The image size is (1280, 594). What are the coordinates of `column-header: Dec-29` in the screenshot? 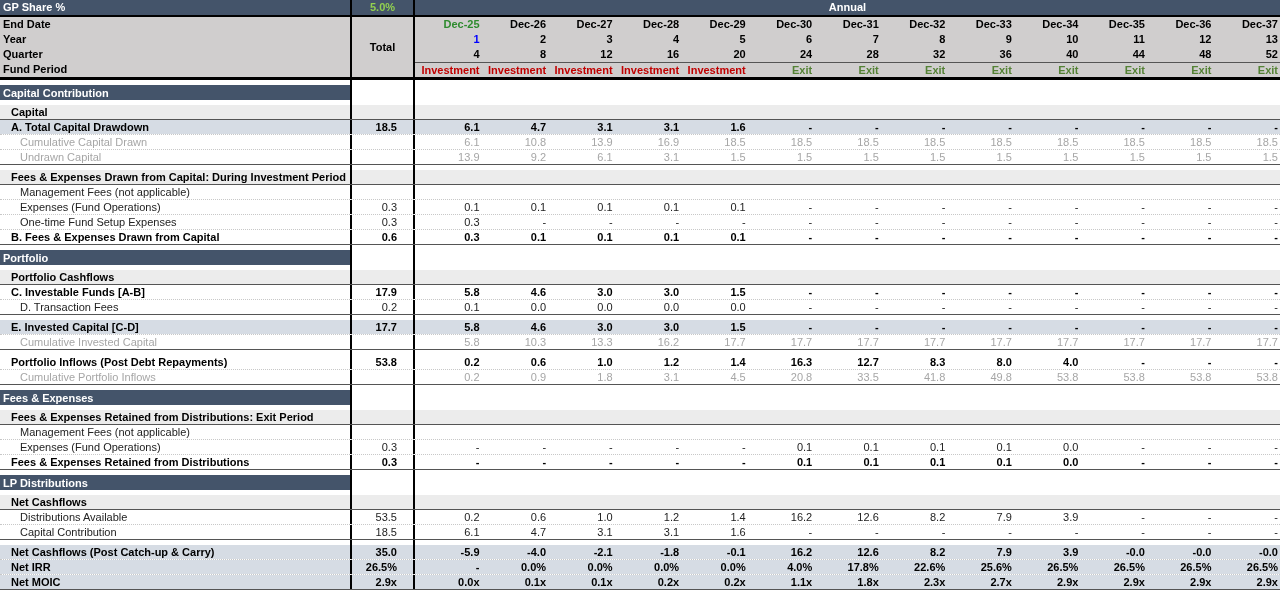 It's located at (727, 24).